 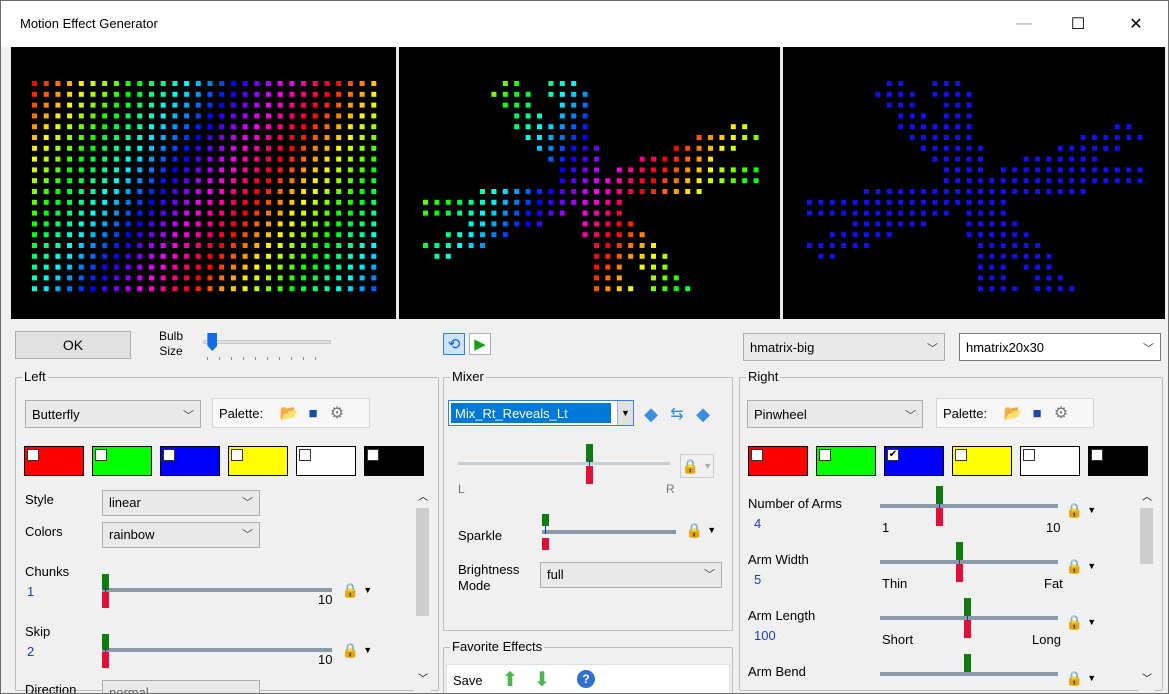 I want to click on arrow-right-icon: ◆, so click(x=703, y=414).